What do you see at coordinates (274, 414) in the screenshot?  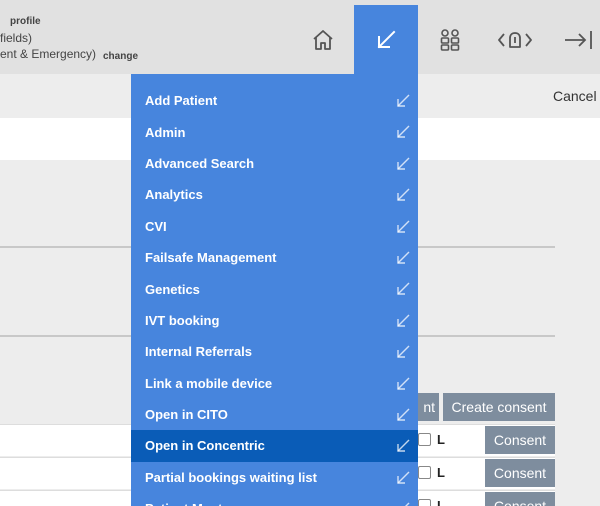 I see `menu-item: Open in CITO` at bounding box center [274, 414].